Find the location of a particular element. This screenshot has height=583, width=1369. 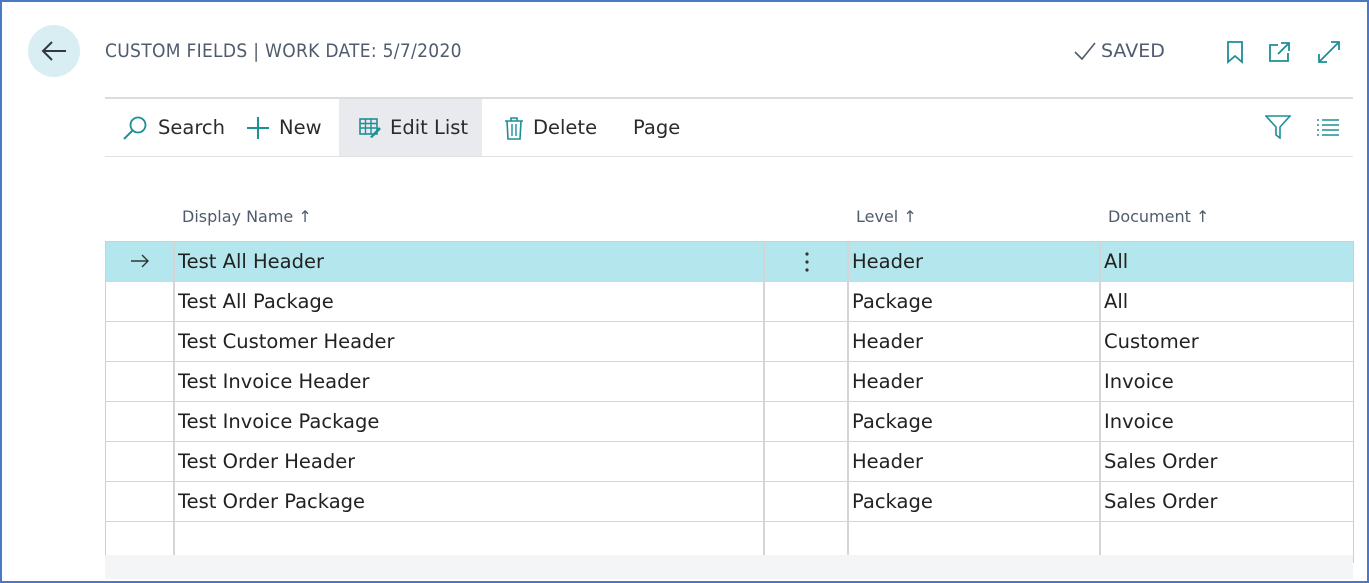

table-row: Test Order Header Header Sales Order is located at coordinates (729, 462).